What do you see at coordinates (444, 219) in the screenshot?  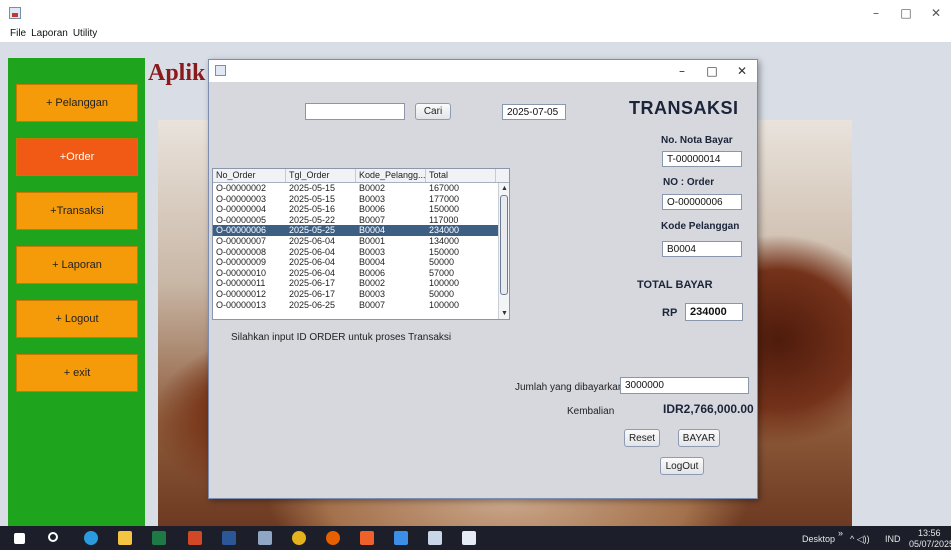 I see `table-cell: 117000` at bounding box center [444, 219].